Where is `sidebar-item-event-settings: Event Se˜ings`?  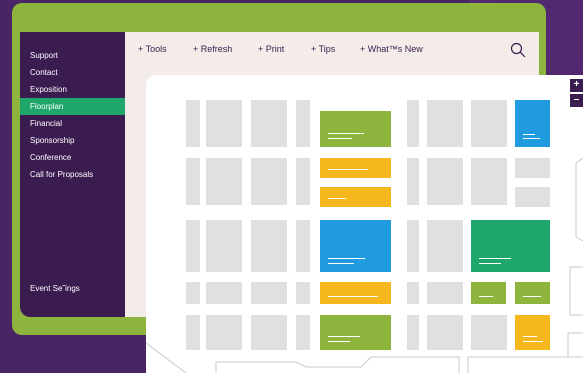
sidebar-item-event-settings: Event Se˜ings is located at coordinates (55, 288).